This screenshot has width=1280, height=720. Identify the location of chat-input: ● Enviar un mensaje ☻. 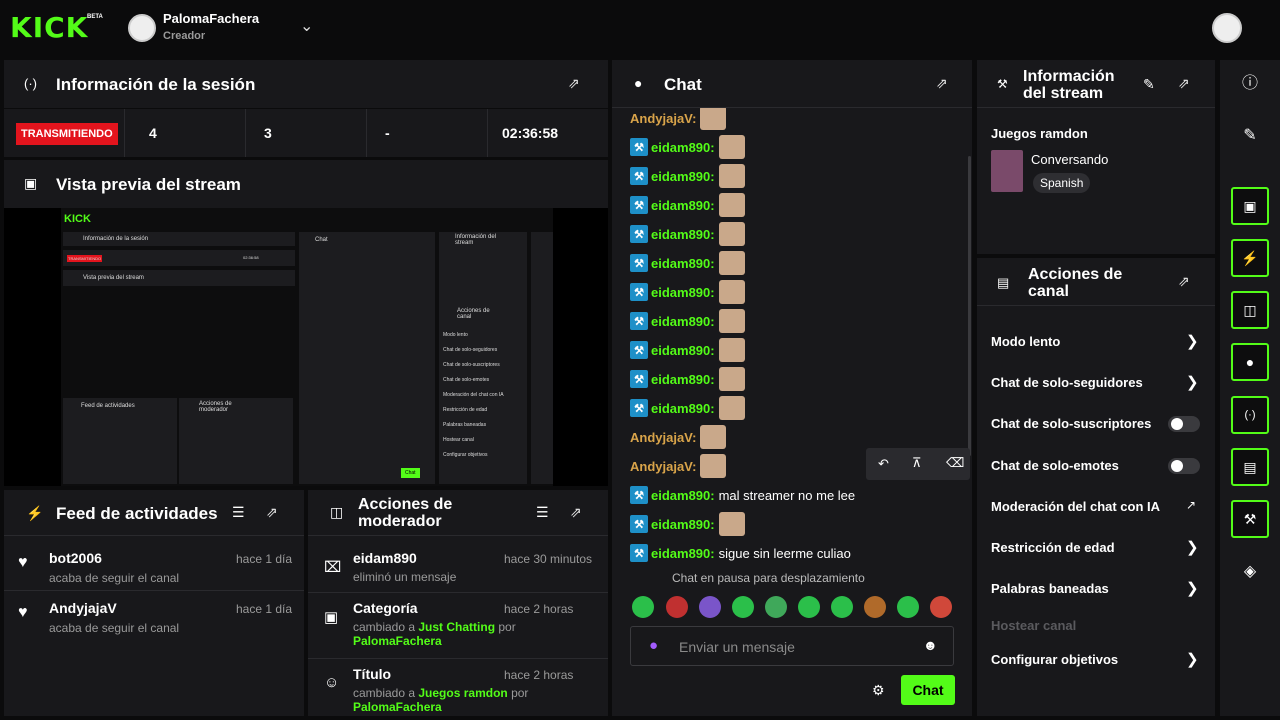
(792, 646).